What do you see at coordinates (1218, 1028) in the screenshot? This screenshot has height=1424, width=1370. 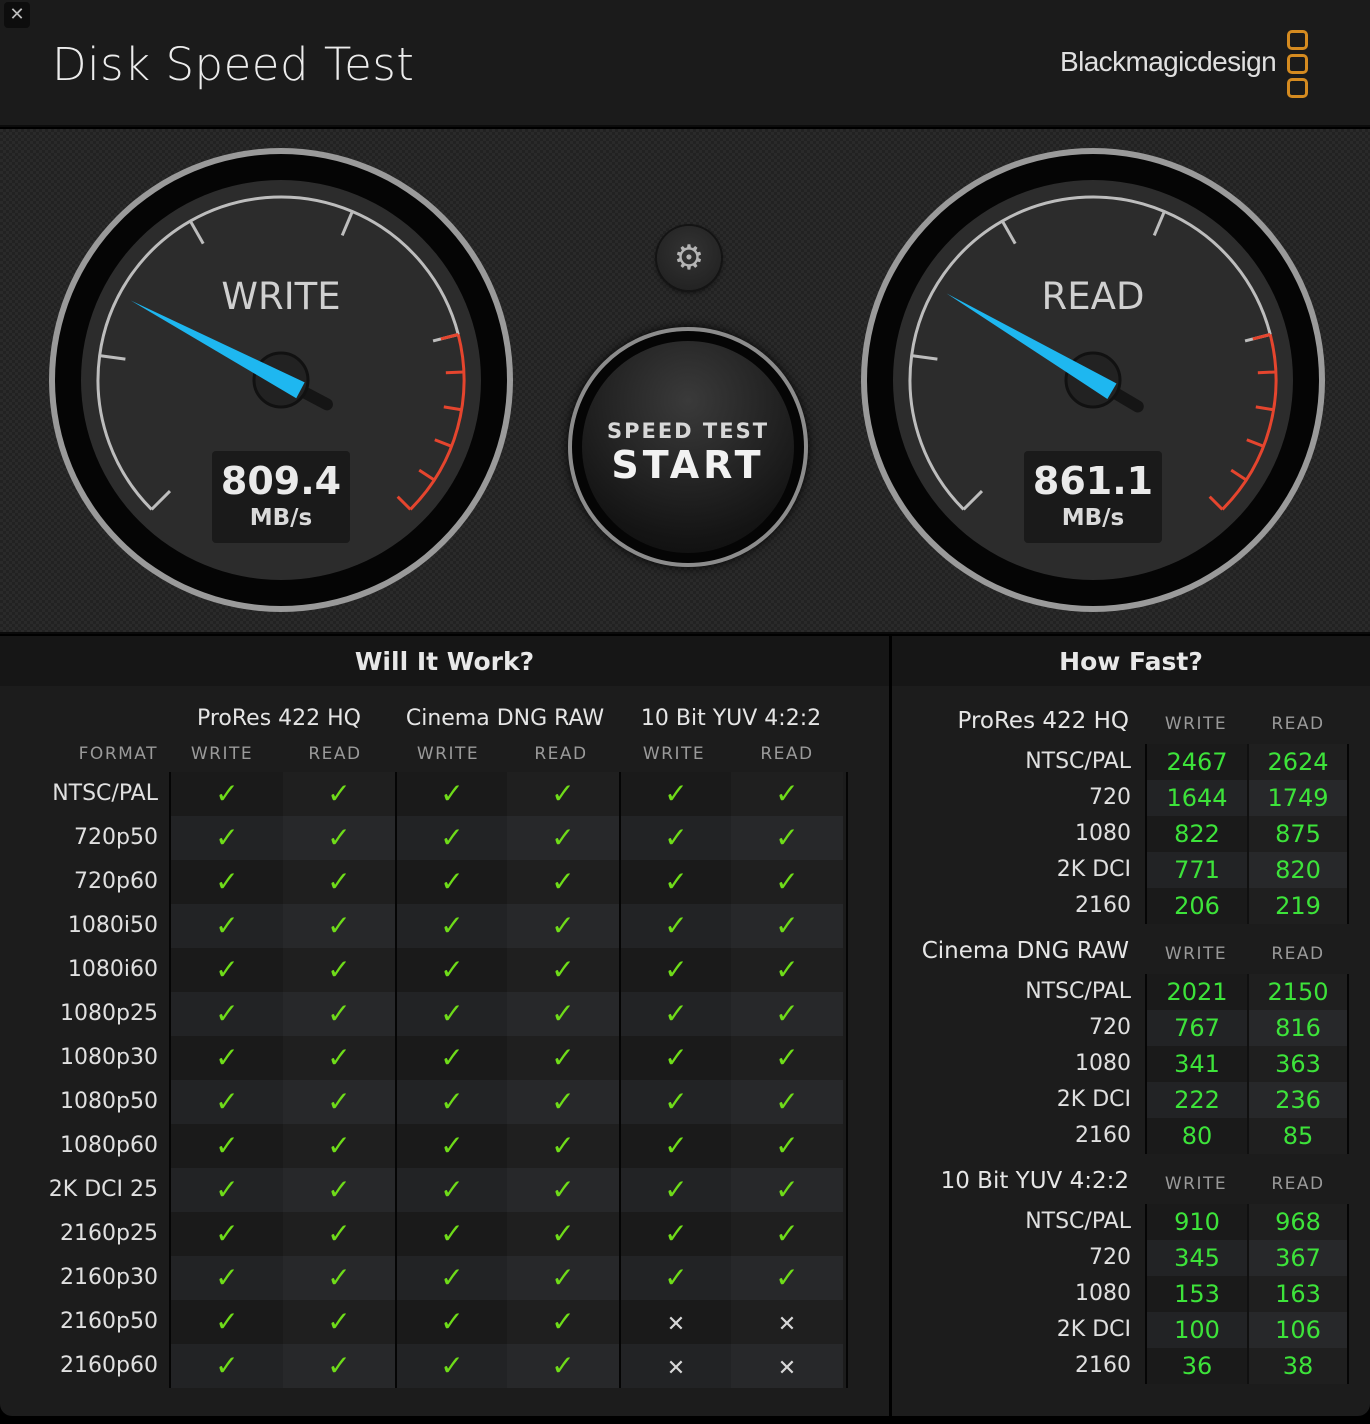 I see `table-row: 720 767 816` at bounding box center [1218, 1028].